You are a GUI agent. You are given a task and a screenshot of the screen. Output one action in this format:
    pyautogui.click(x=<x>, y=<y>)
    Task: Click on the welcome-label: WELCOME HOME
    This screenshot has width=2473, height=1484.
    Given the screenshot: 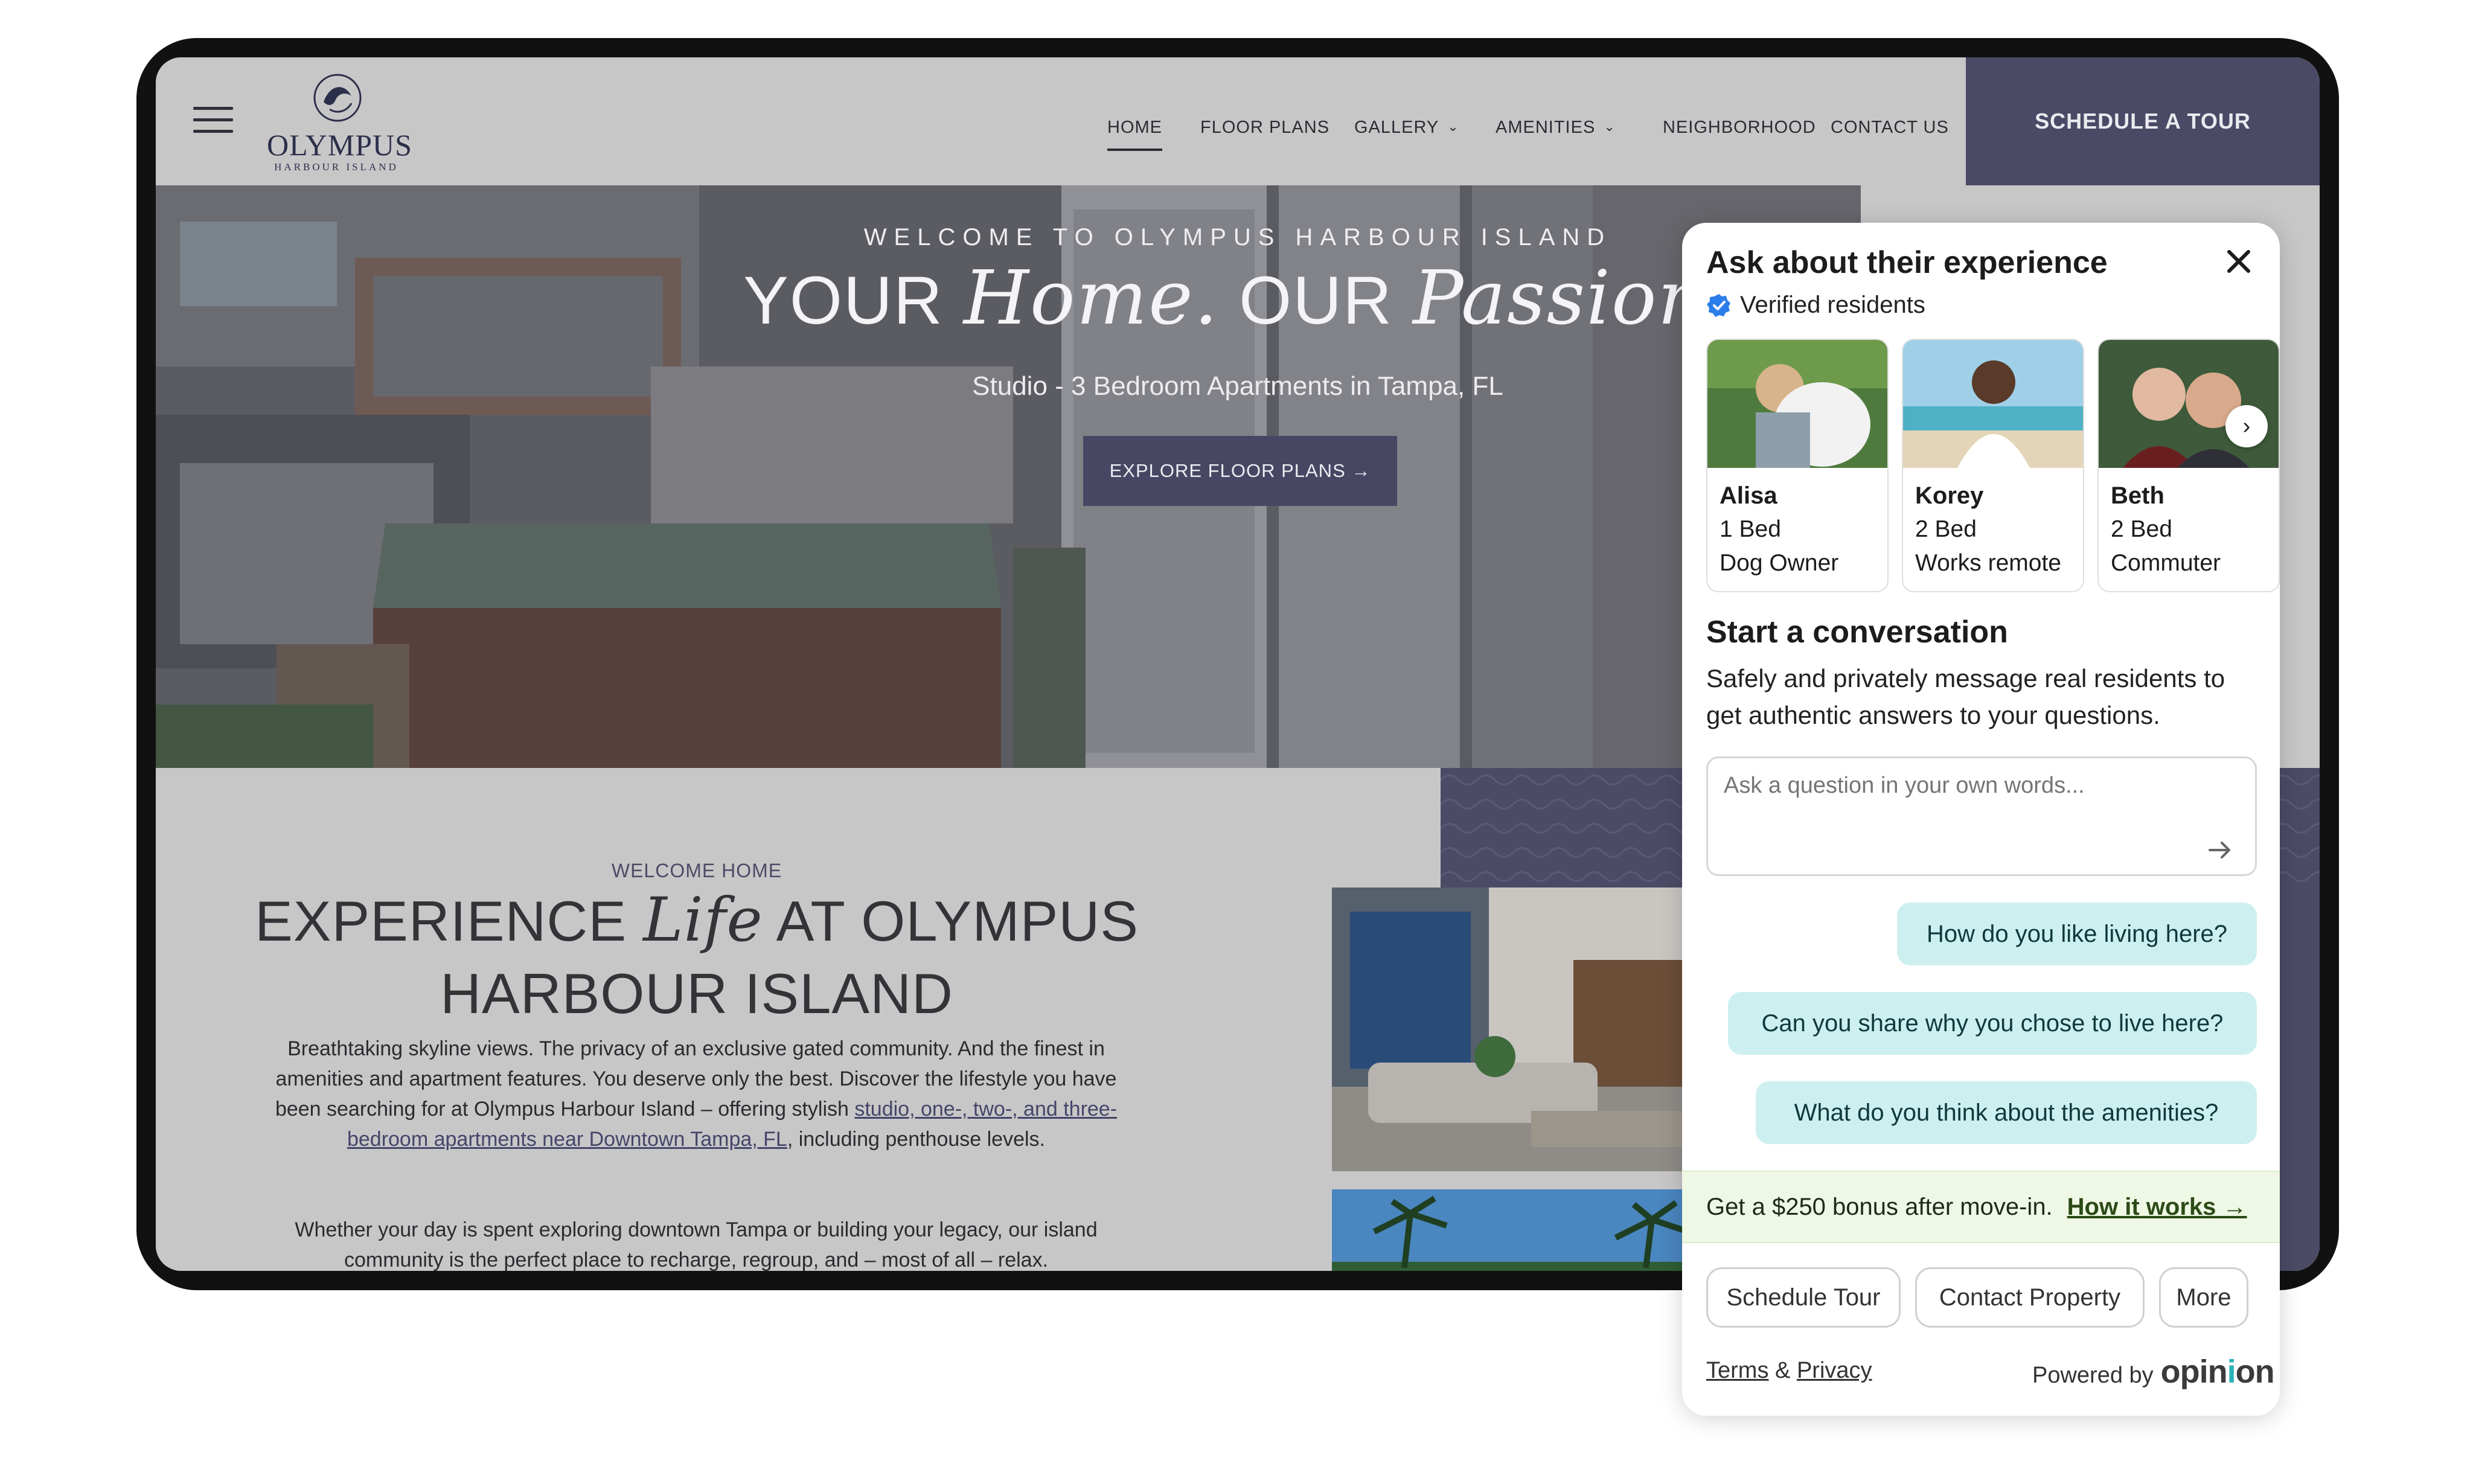 What is the action you would take?
    pyautogui.click(x=696, y=870)
    